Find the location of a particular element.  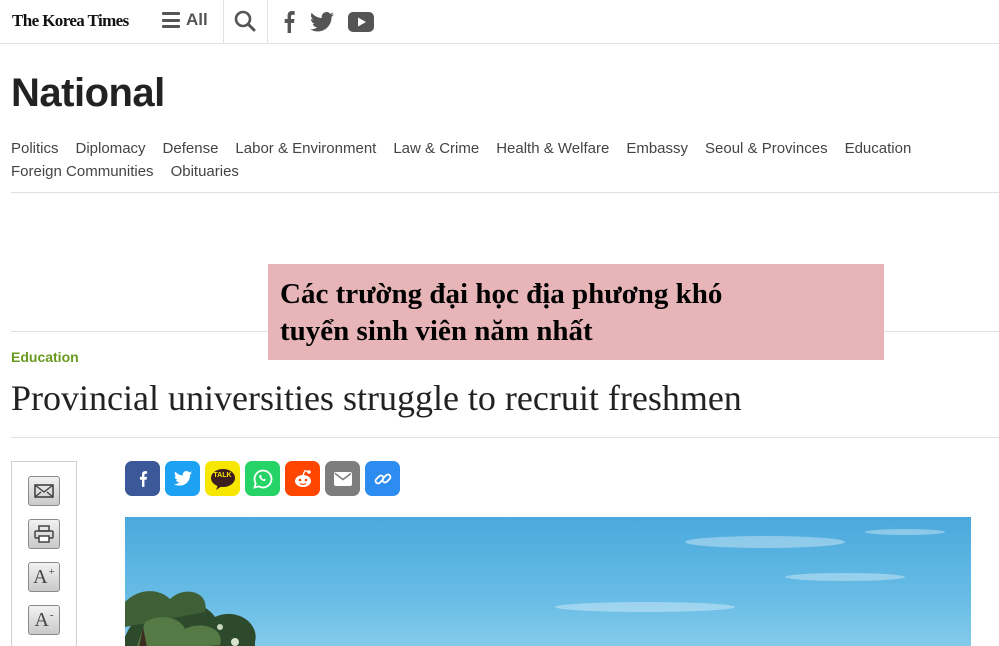

font-decrease-button: A- is located at coordinates (44, 620).